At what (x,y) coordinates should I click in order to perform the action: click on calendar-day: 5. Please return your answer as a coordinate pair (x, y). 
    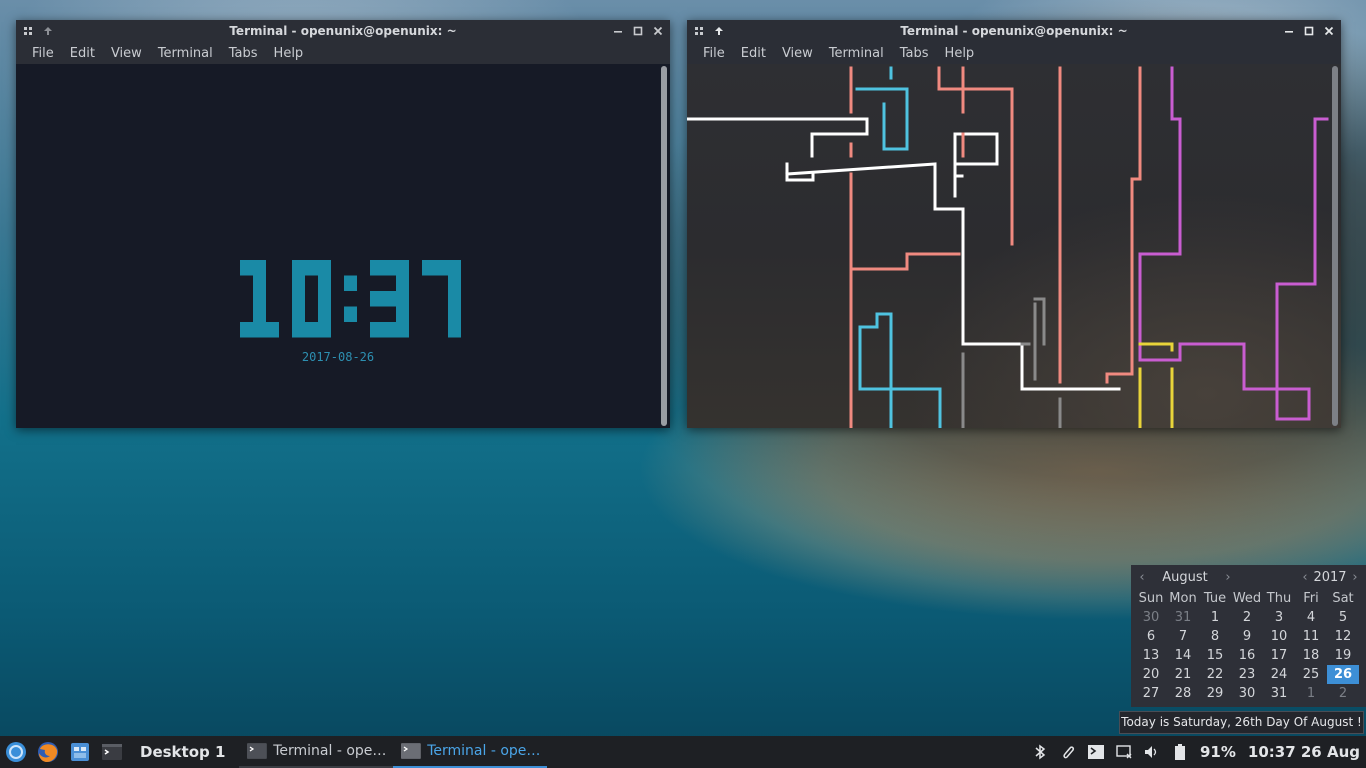
    Looking at the image, I should click on (1343, 617).